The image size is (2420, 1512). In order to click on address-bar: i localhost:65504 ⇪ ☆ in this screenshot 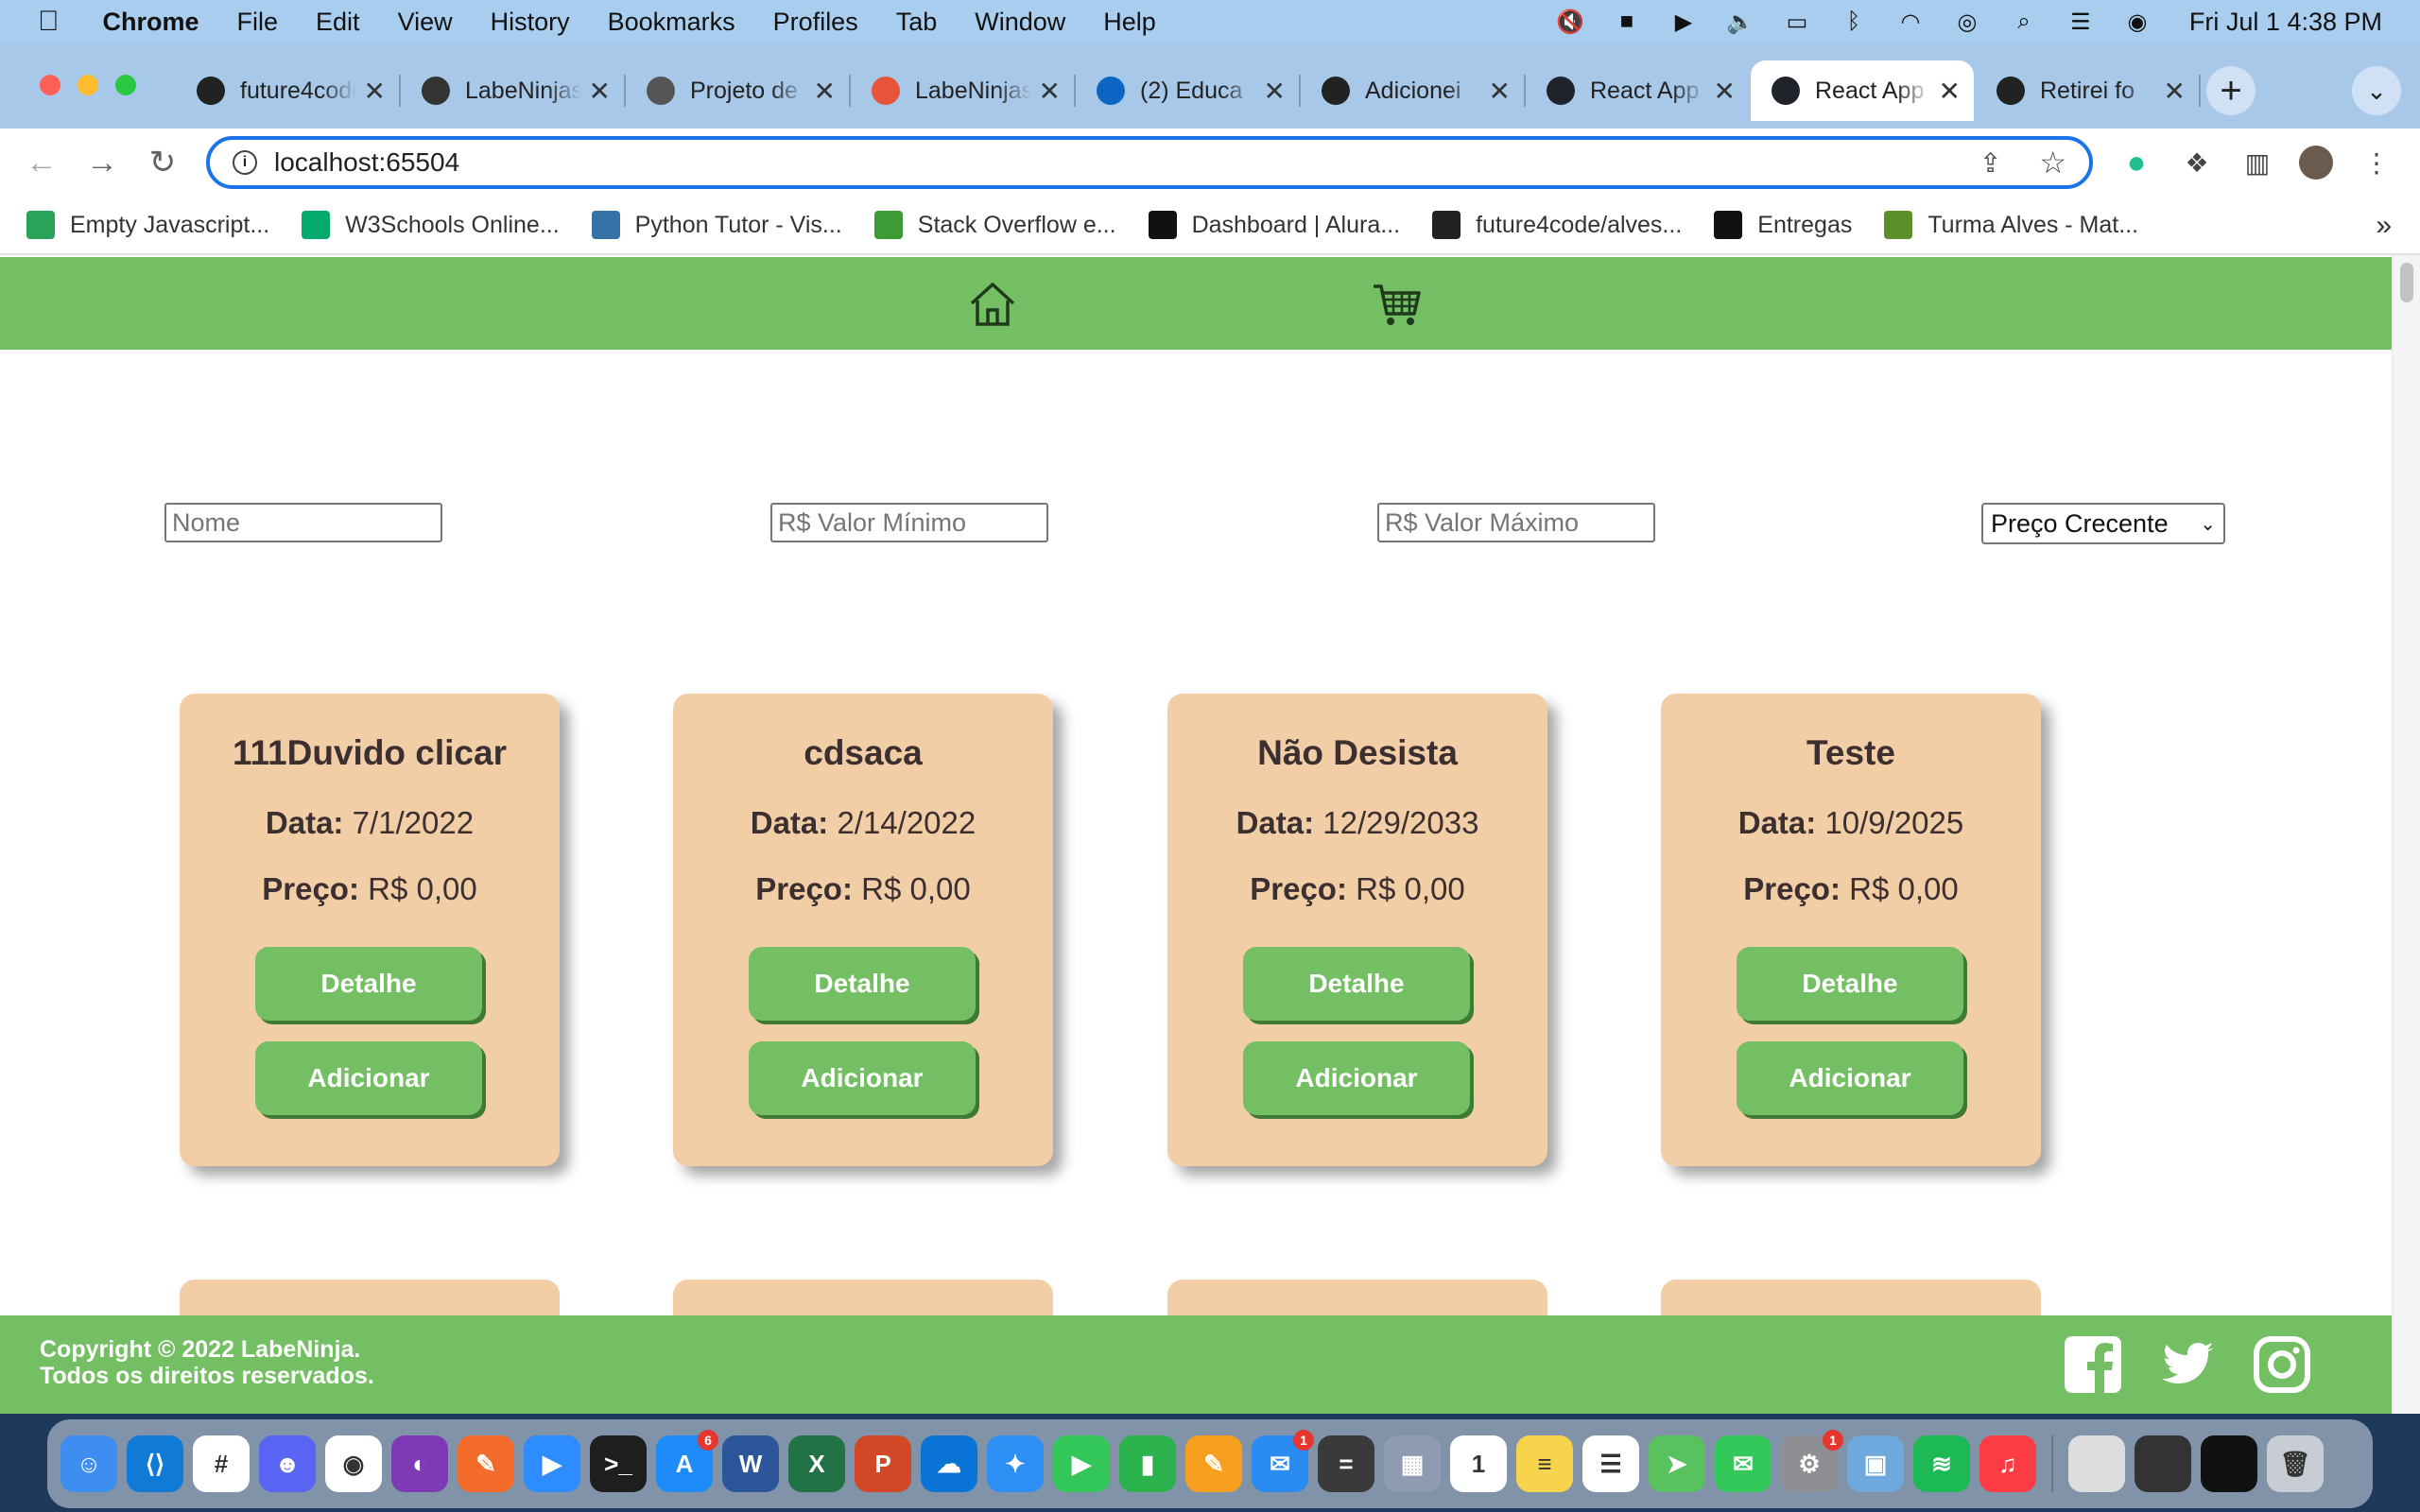, I will do `click(1149, 162)`.